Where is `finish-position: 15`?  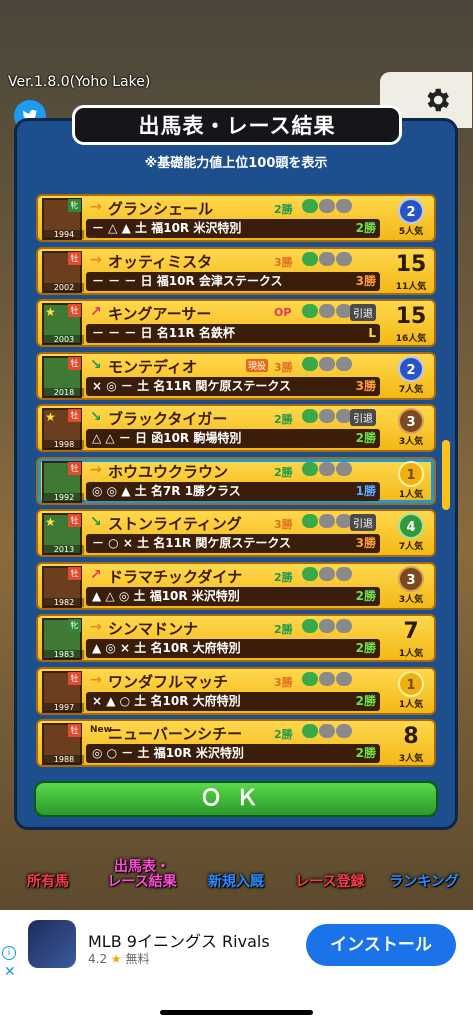 finish-position: 15 is located at coordinates (411, 316).